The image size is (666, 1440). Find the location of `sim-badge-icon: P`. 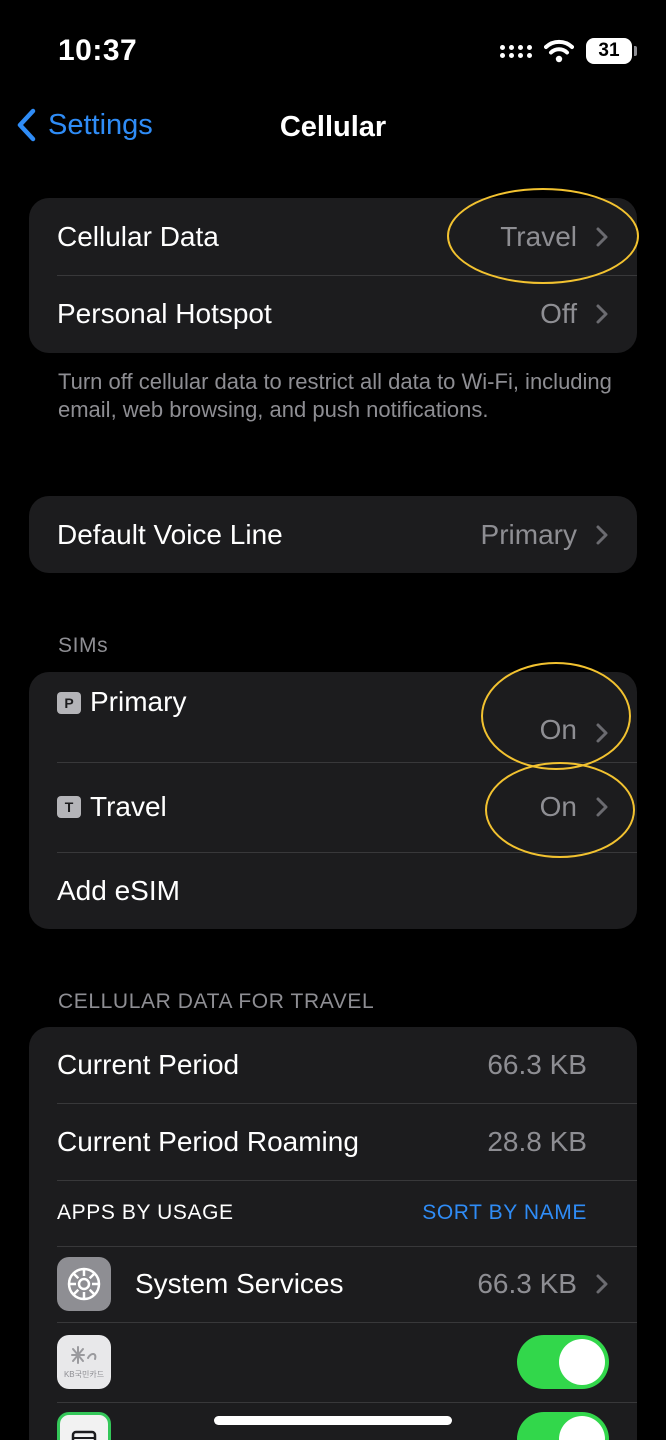

sim-badge-icon: P is located at coordinates (69, 703).